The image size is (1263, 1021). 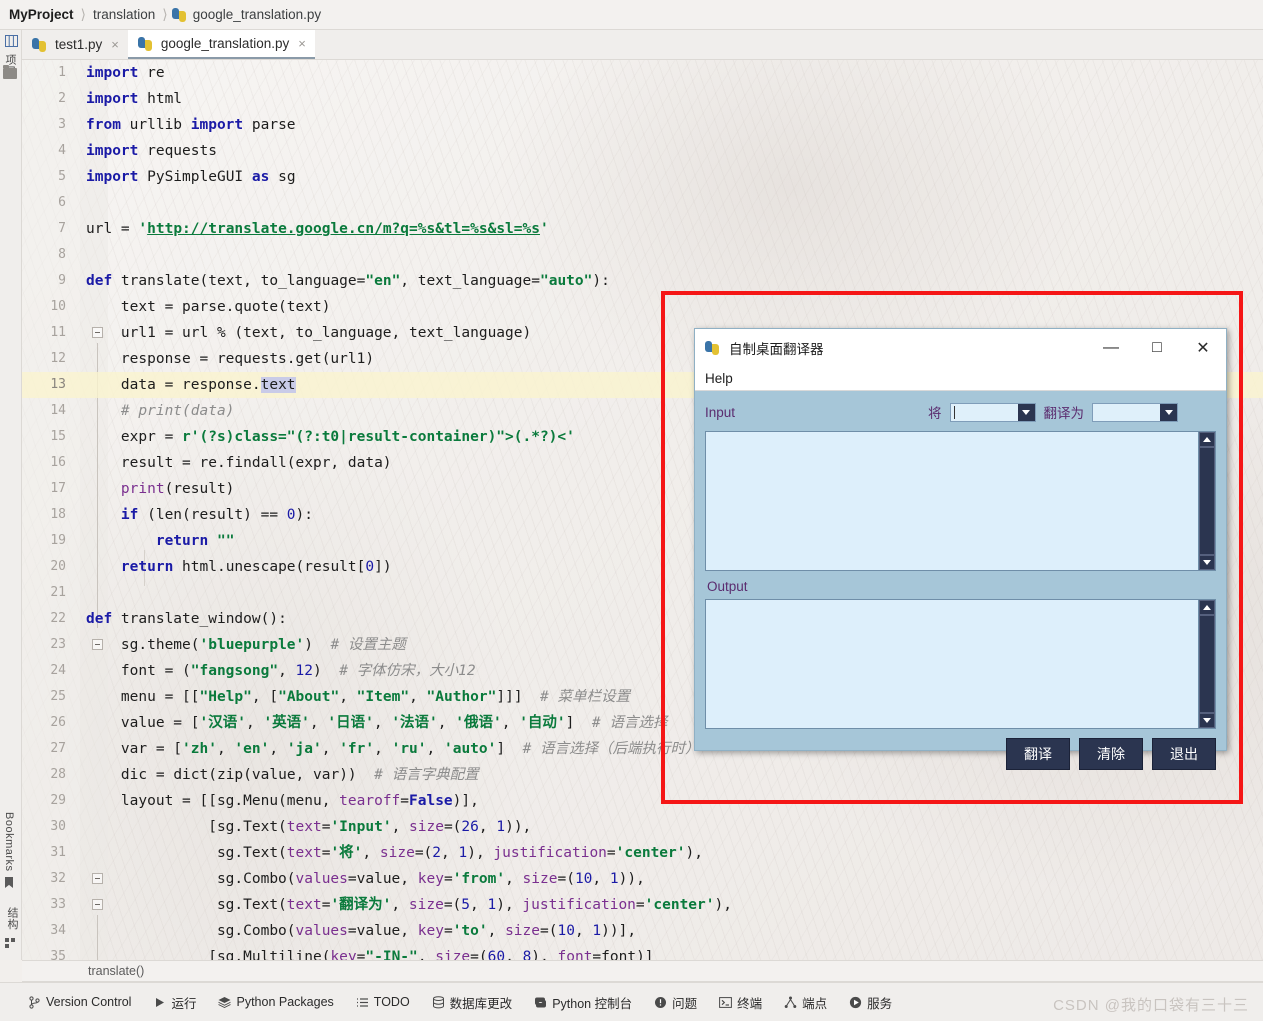 What do you see at coordinates (216, 515) in the screenshot?
I see `line-text: if (len(result) == 0):` at bounding box center [216, 515].